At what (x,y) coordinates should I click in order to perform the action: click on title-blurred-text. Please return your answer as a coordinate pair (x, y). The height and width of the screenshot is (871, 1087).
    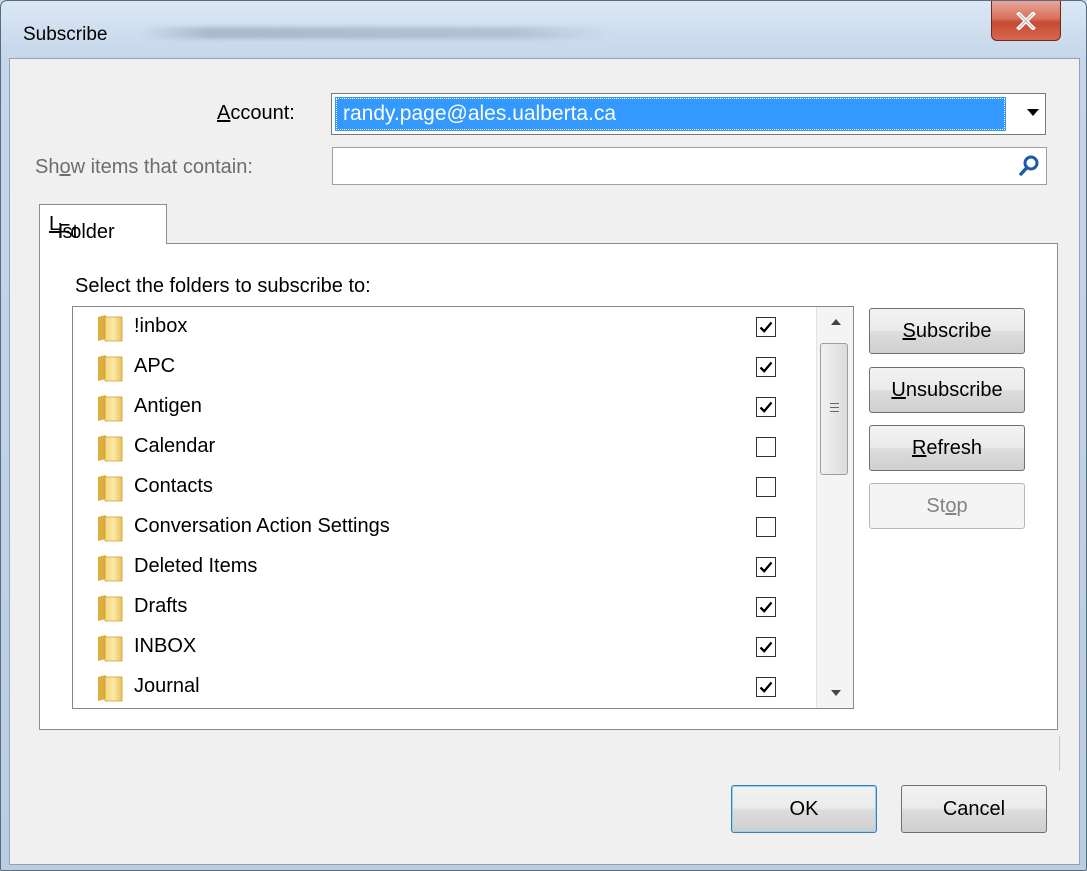
    Looking at the image, I should click on (374, 33).